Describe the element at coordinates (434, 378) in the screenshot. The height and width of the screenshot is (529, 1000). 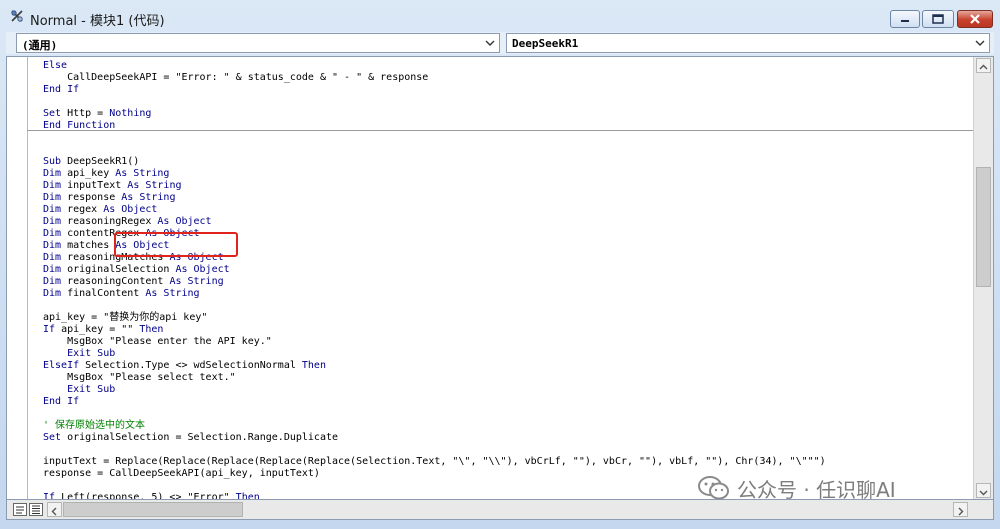
I see `code-line: MsgBox "Please select text."` at that location.